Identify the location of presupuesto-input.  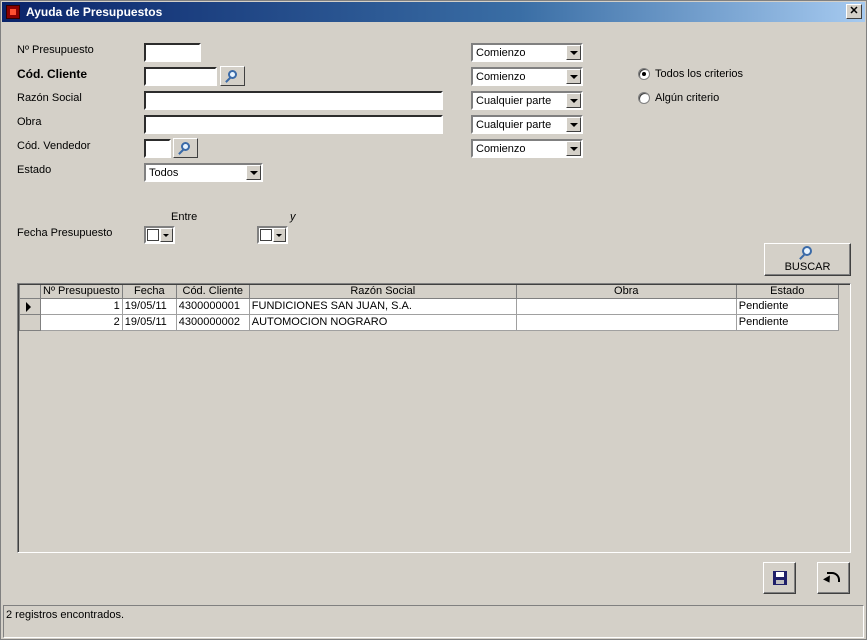
(172, 52).